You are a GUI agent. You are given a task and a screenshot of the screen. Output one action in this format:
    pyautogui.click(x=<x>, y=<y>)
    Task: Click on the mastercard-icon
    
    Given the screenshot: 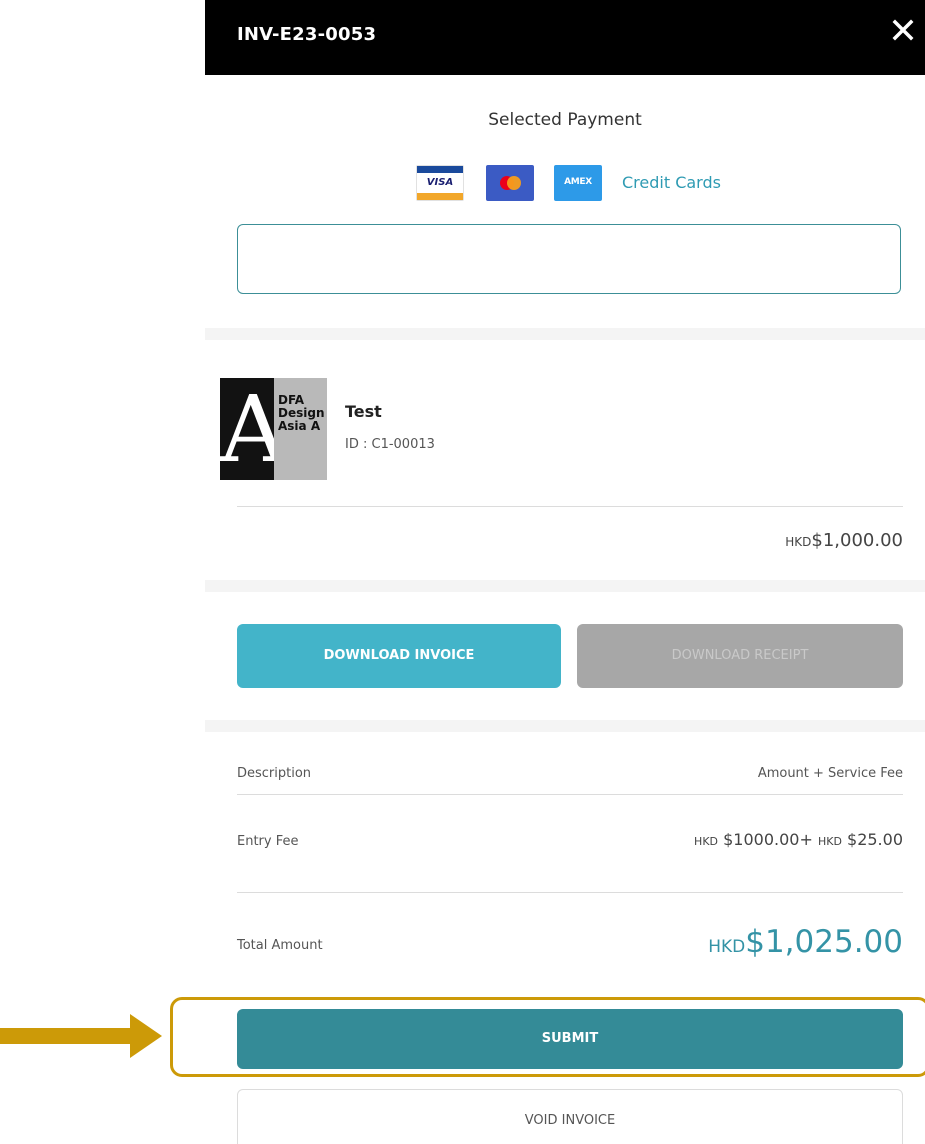 What is the action you would take?
    pyautogui.click(x=510, y=183)
    